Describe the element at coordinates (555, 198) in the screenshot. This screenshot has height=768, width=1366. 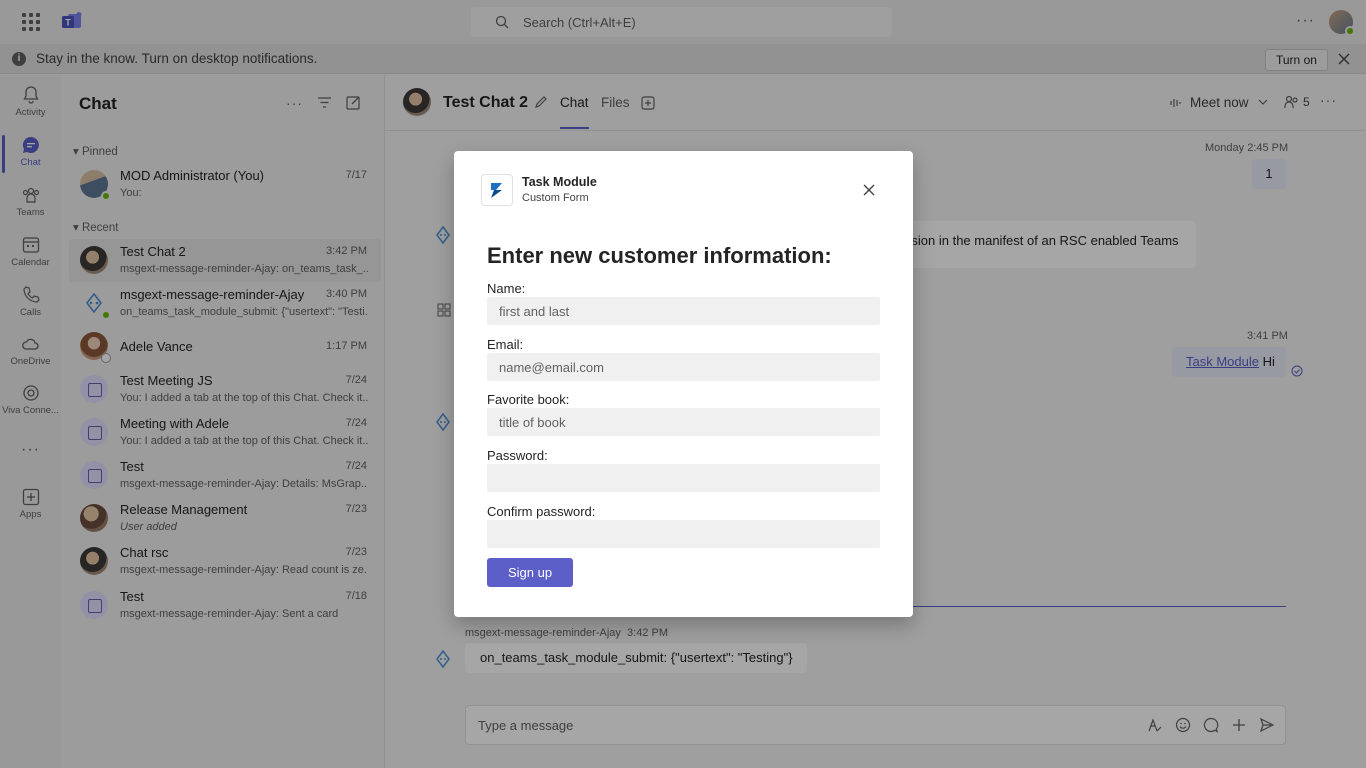
I see `dialog-app-subtitle: Custom Form` at that location.